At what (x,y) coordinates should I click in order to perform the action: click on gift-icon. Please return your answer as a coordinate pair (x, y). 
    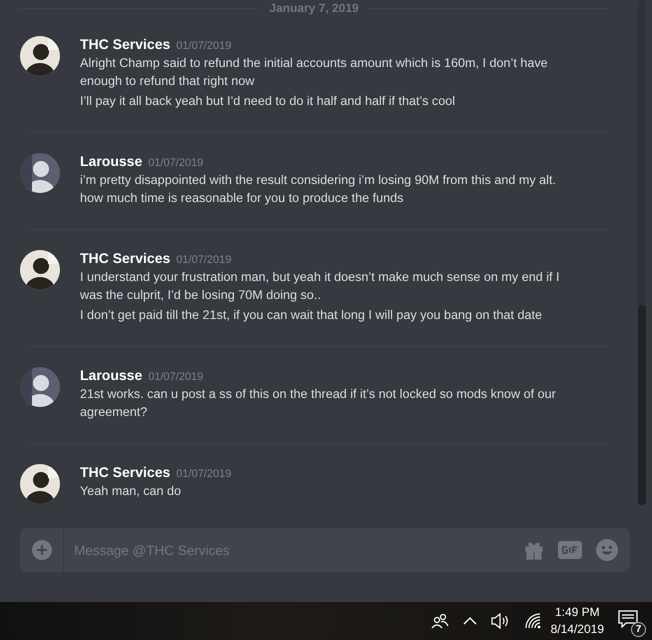
    Looking at the image, I should click on (534, 550).